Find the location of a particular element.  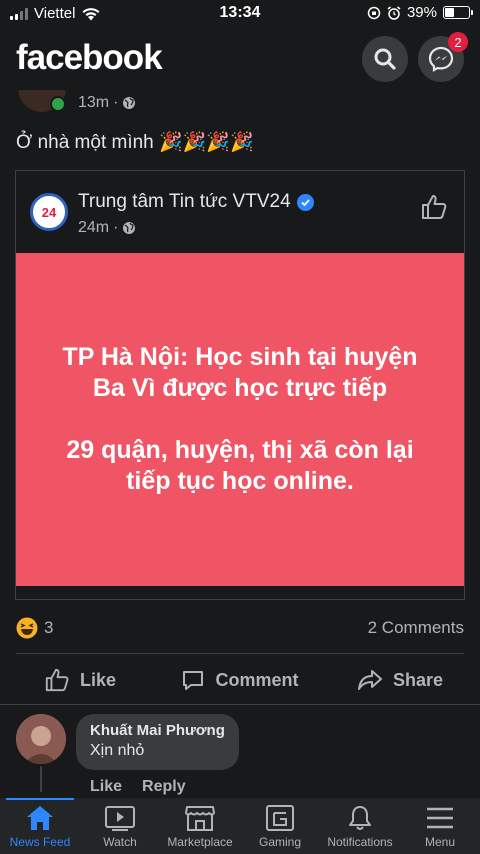

status-right: 39% is located at coordinates (420, 12).